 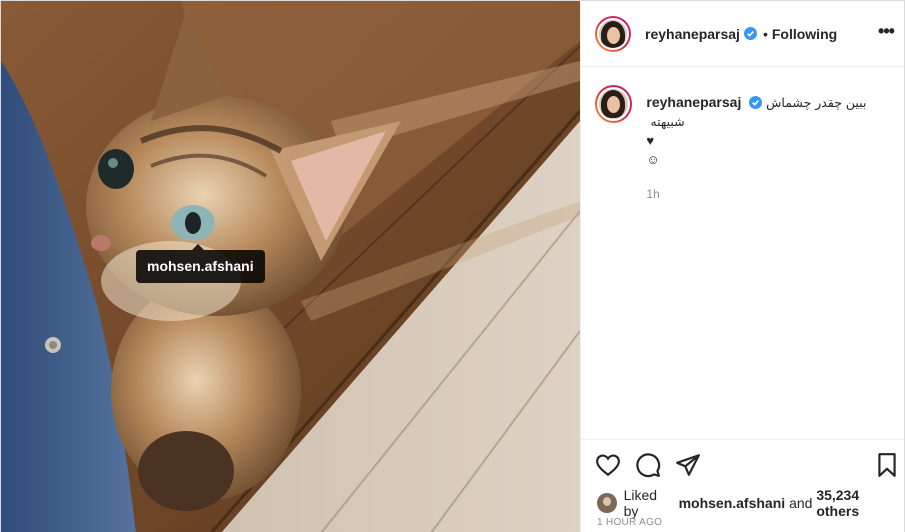 I want to click on caption-heart-emoji: ♥, so click(x=650, y=140).